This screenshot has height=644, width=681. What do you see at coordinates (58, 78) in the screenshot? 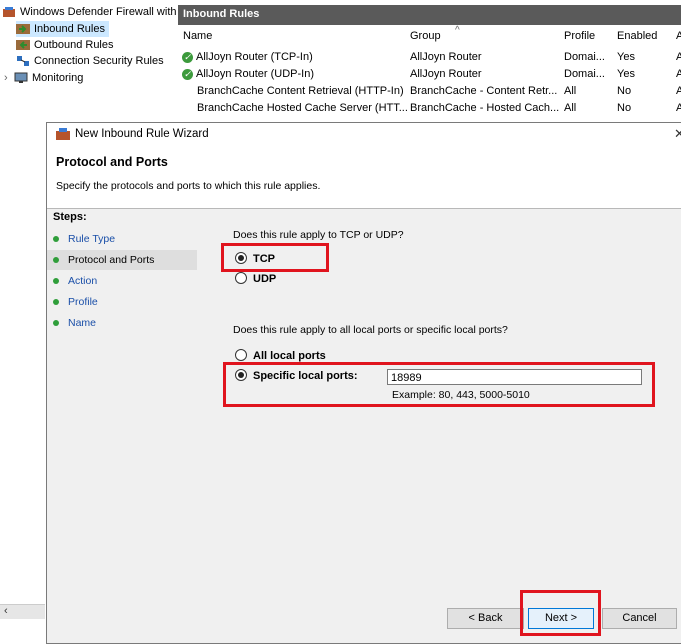
I see `tree-item-label: Monitoring` at bounding box center [58, 78].